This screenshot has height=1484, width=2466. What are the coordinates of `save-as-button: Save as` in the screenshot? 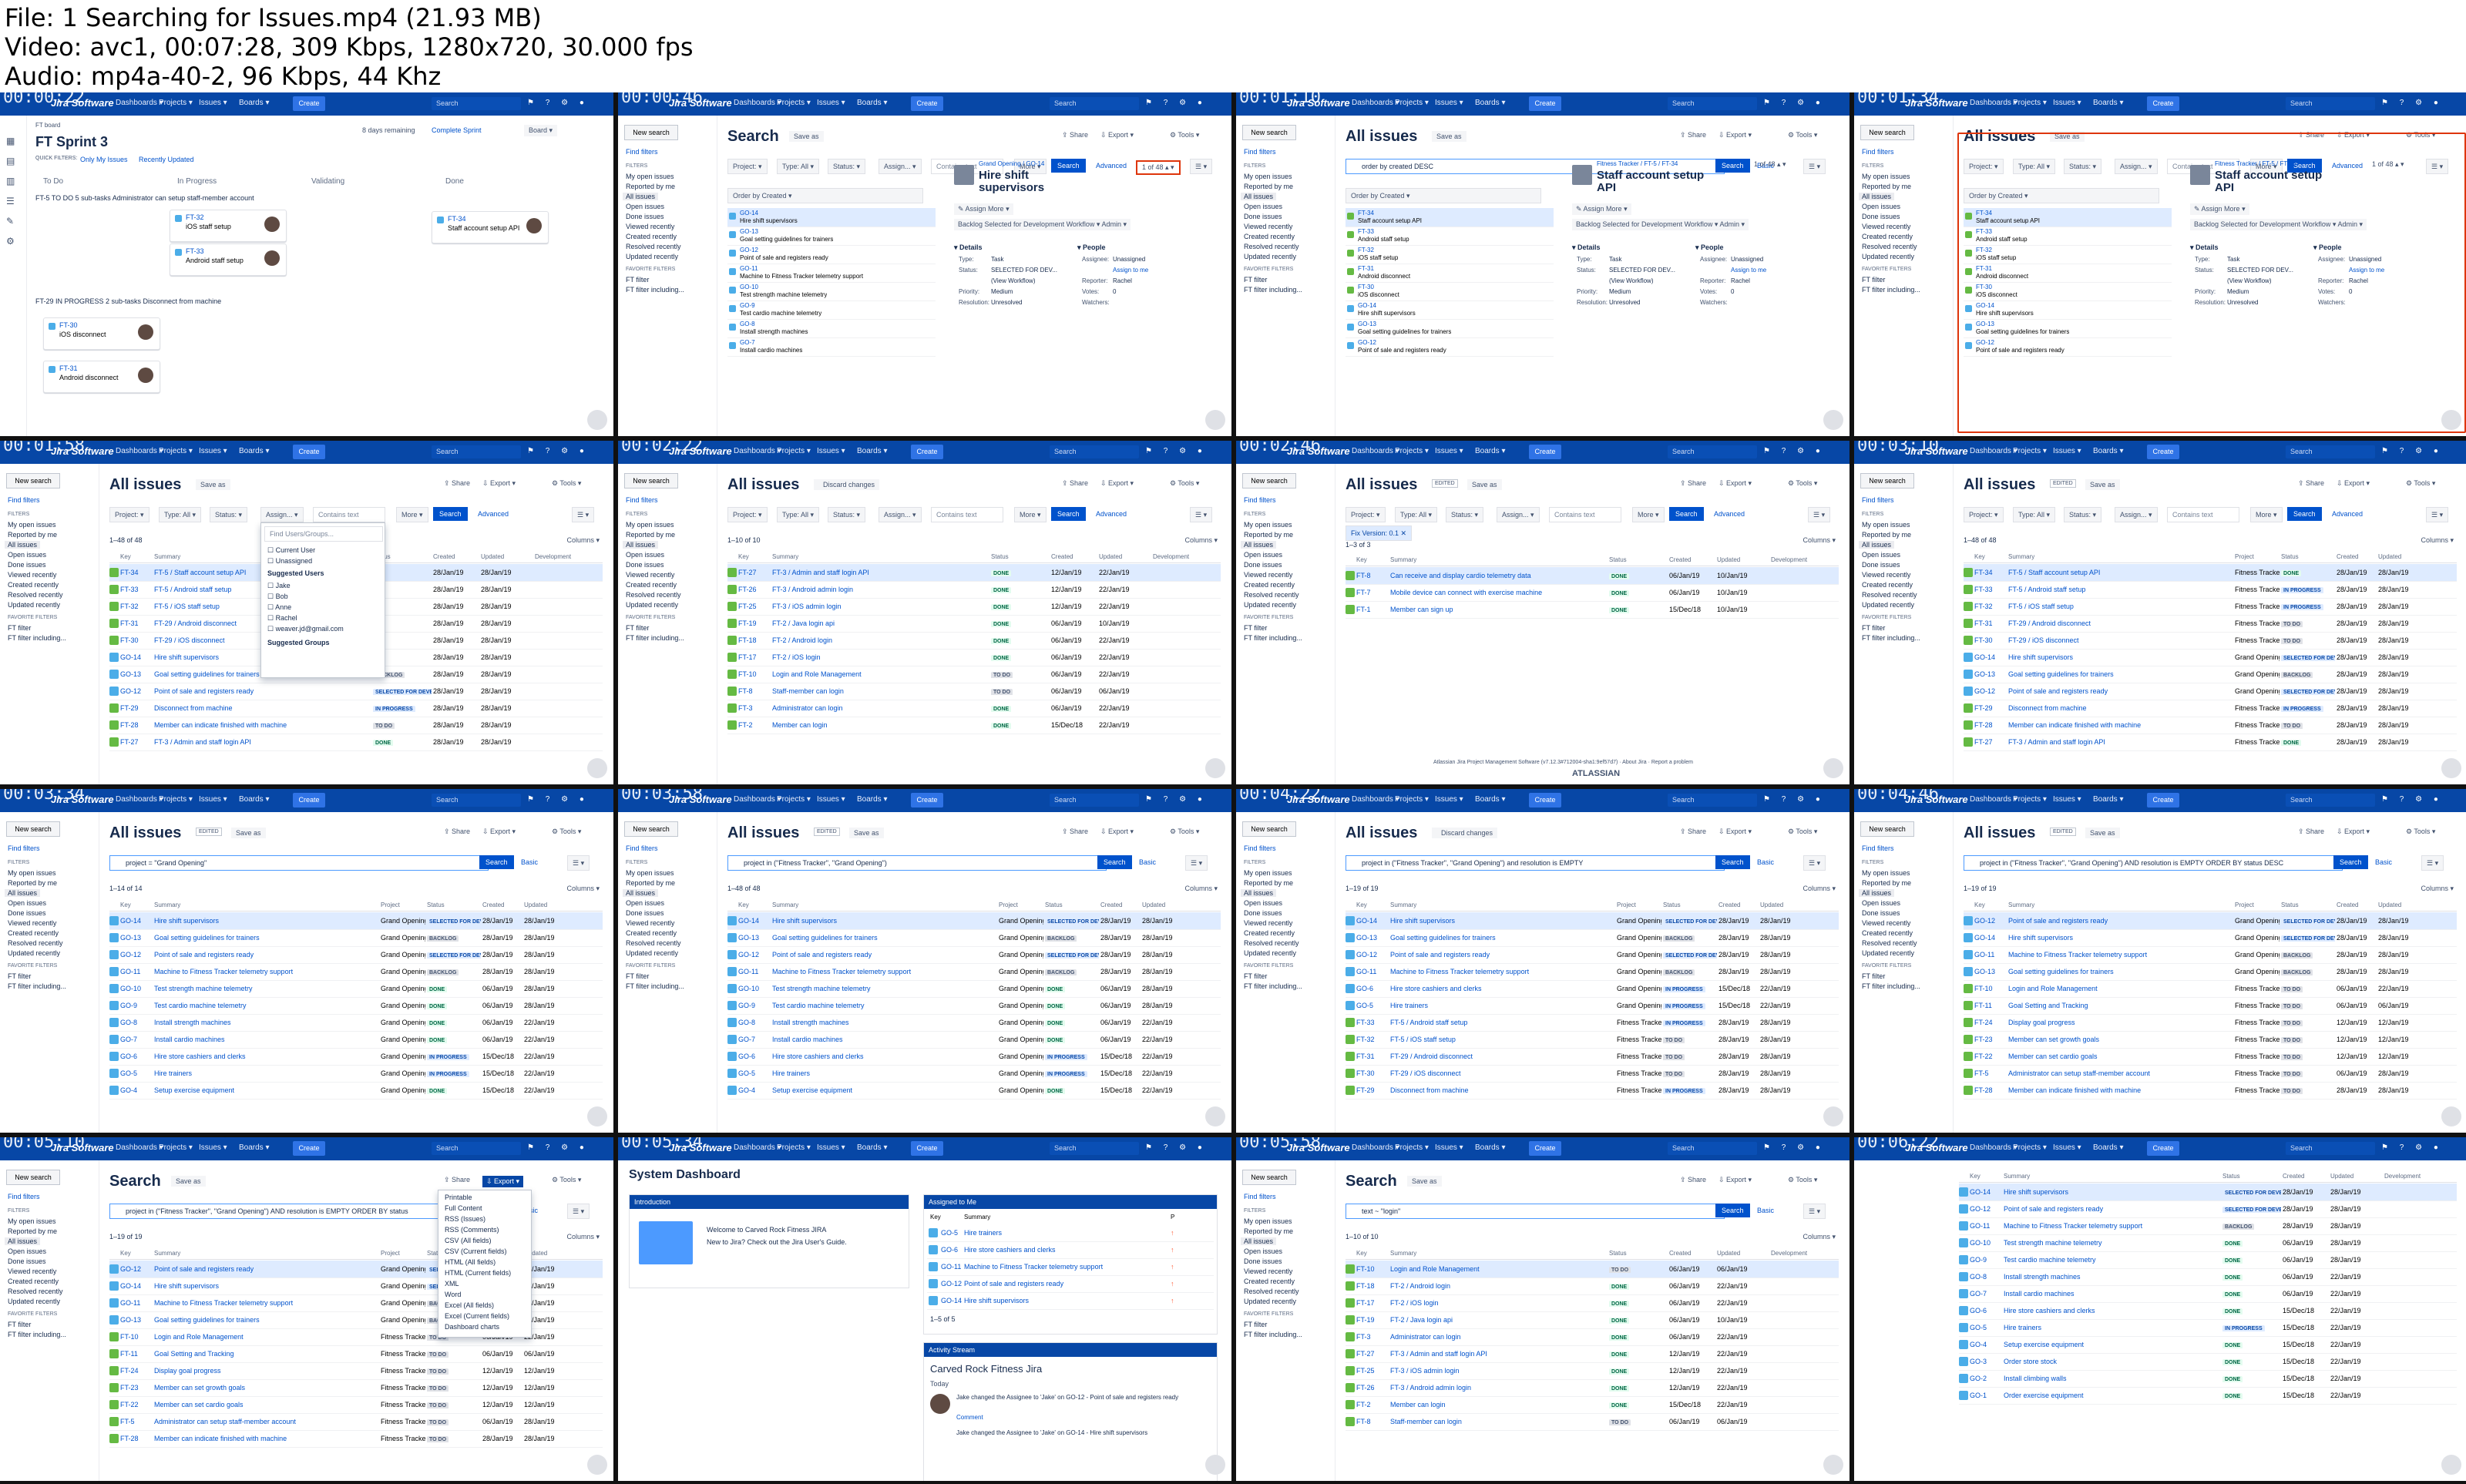 It's located at (1449, 136).